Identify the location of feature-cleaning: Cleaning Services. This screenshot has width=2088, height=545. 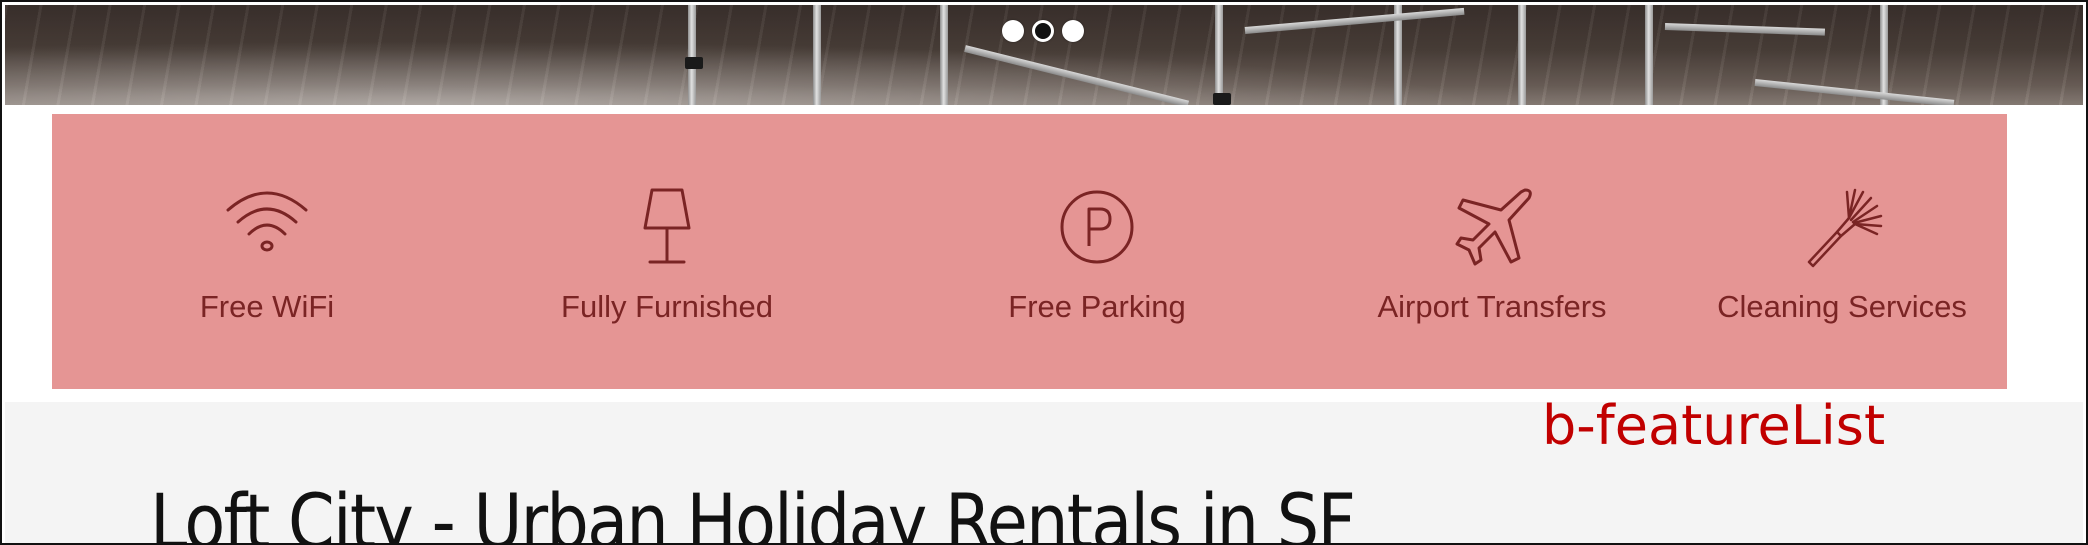
(1842, 251).